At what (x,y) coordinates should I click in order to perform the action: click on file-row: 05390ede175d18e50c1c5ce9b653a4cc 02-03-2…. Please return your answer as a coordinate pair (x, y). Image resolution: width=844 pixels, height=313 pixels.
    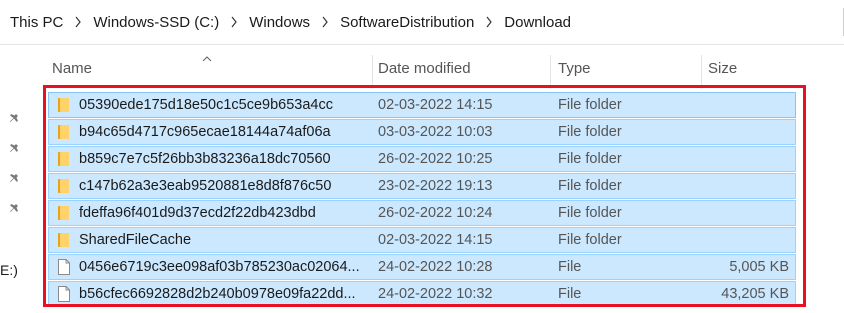
    Looking at the image, I should click on (422, 105).